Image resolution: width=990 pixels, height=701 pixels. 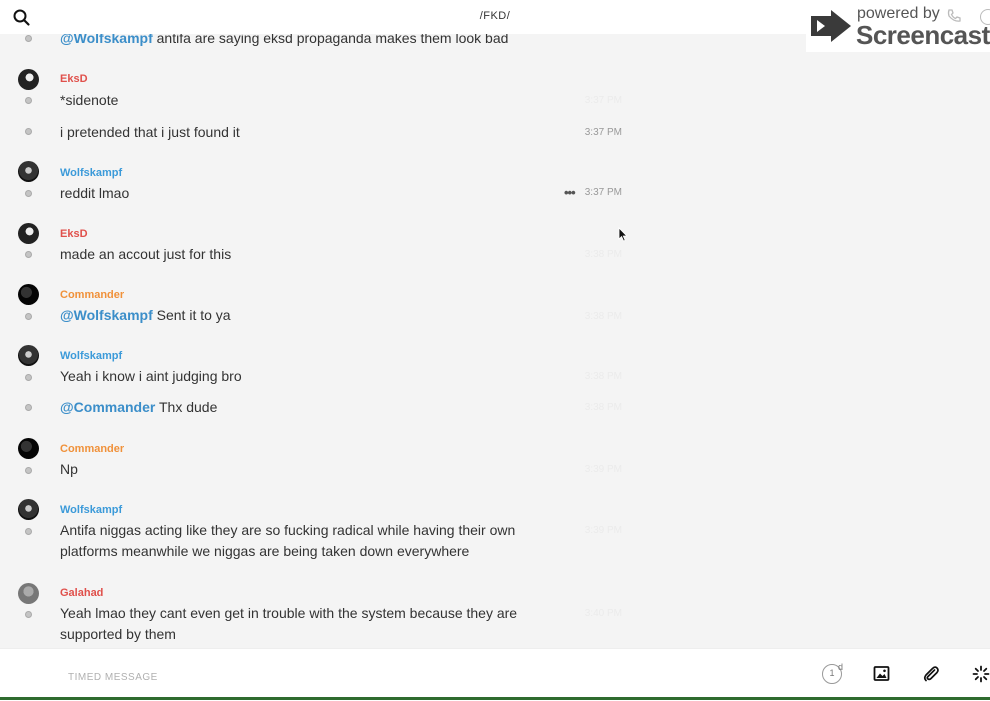 I want to click on message-text: @Commander Thx dude, so click(x=139, y=407).